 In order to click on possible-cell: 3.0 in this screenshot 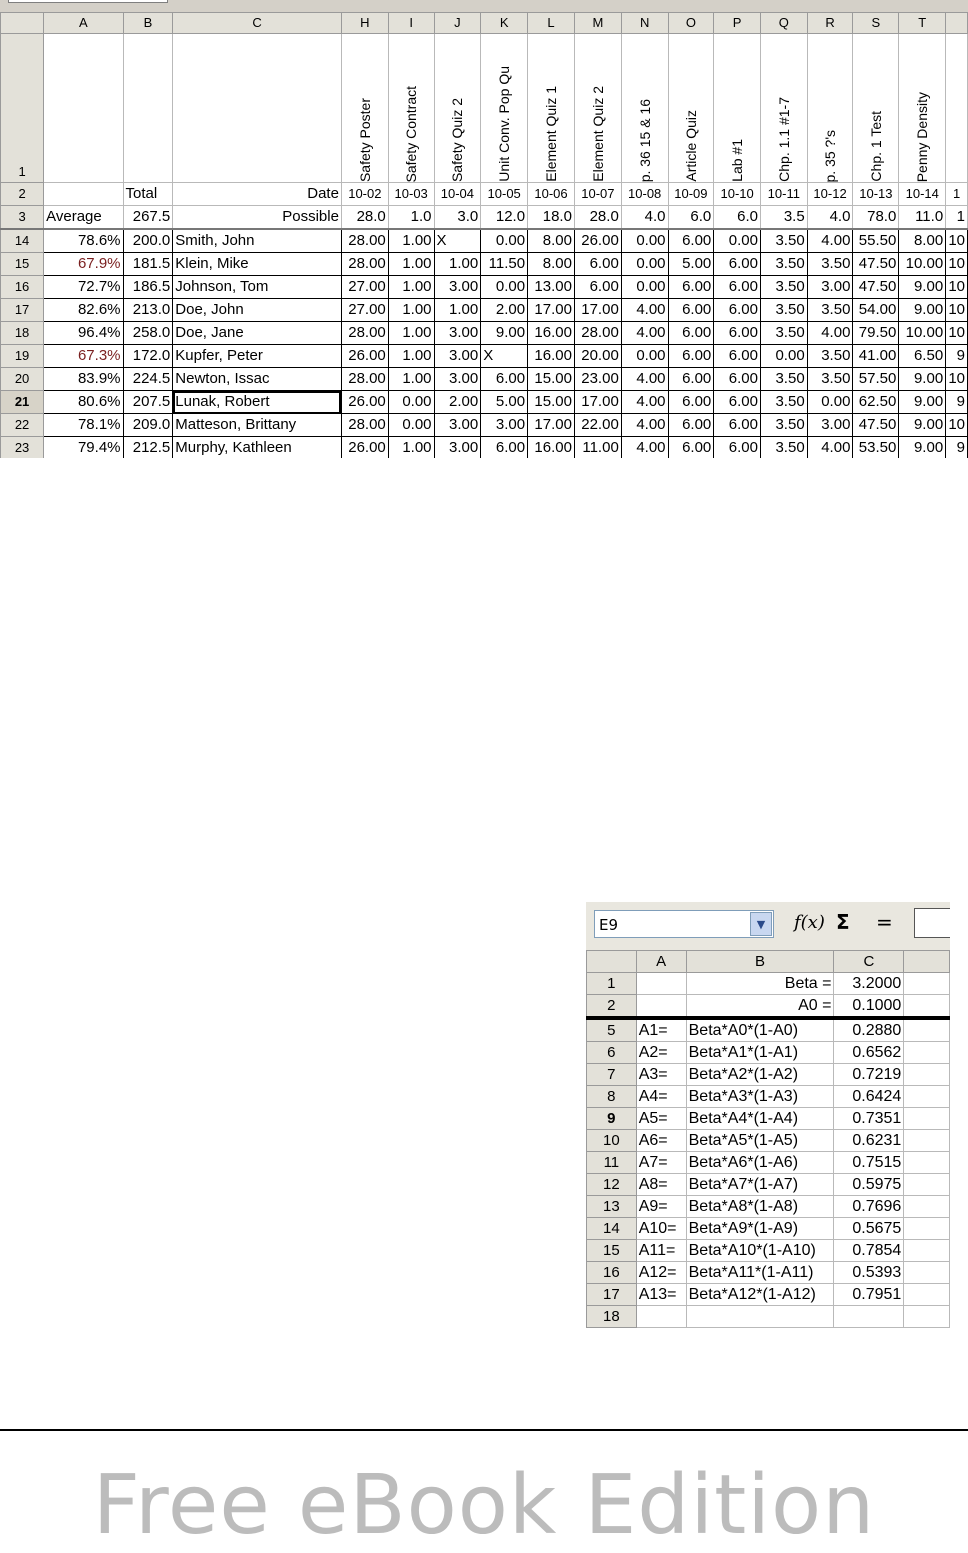, I will do `click(457, 217)`.